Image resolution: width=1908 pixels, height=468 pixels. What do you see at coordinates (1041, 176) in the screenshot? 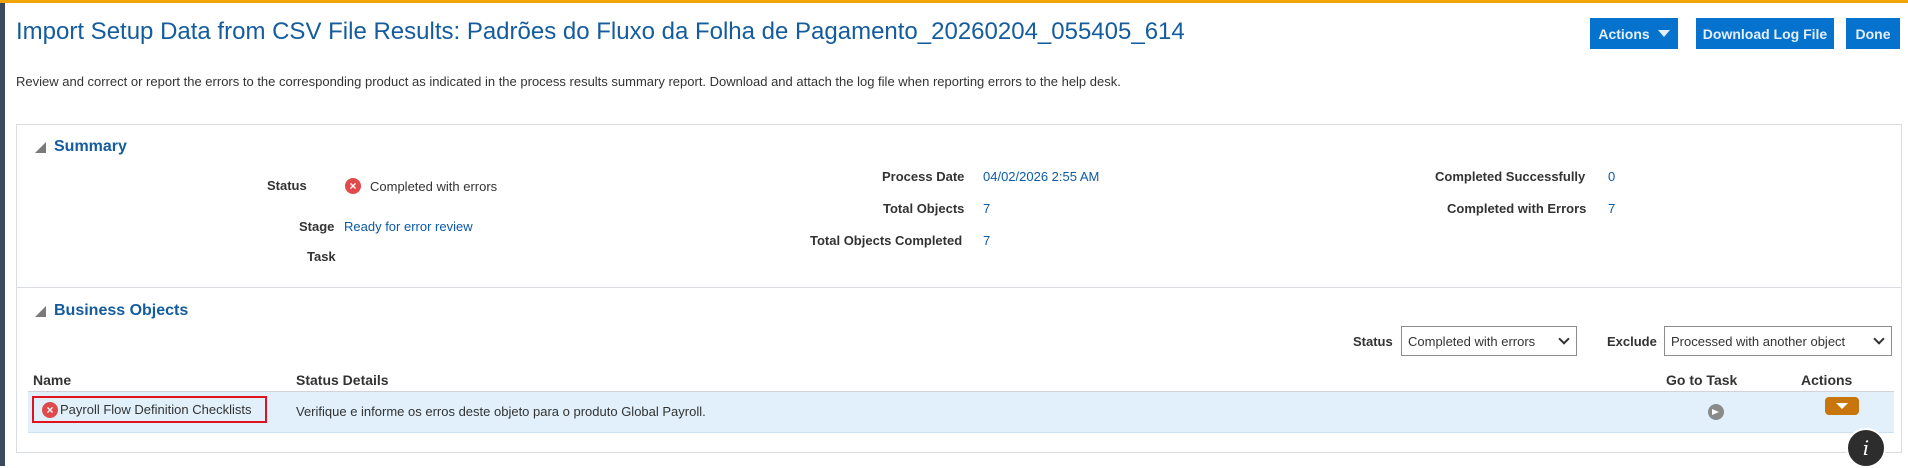
I see `process-date-value: 04/02/2026 2:55 AM` at bounding box center [1041, 176].